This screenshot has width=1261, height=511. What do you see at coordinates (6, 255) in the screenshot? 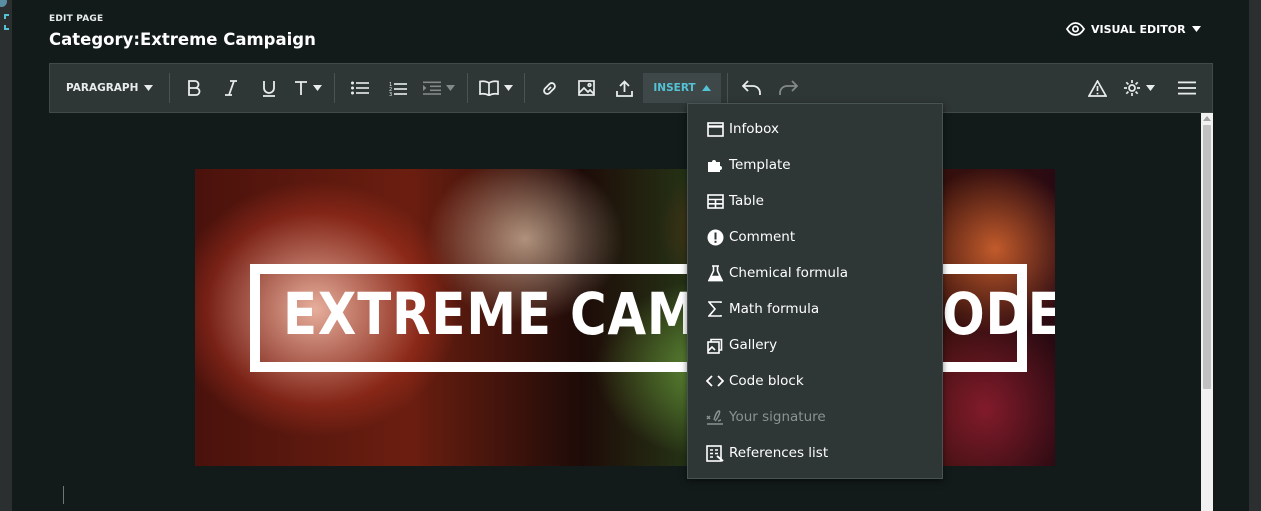
I see `left-rail` at bounding box center [6, 255].